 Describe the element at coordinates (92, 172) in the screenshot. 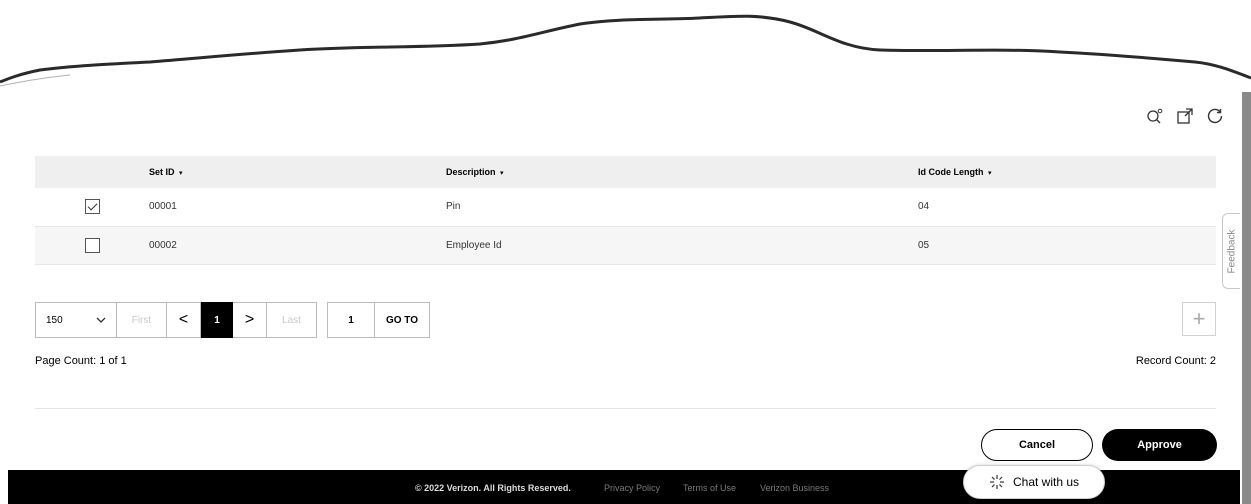

I see `select-column-header` at that location.